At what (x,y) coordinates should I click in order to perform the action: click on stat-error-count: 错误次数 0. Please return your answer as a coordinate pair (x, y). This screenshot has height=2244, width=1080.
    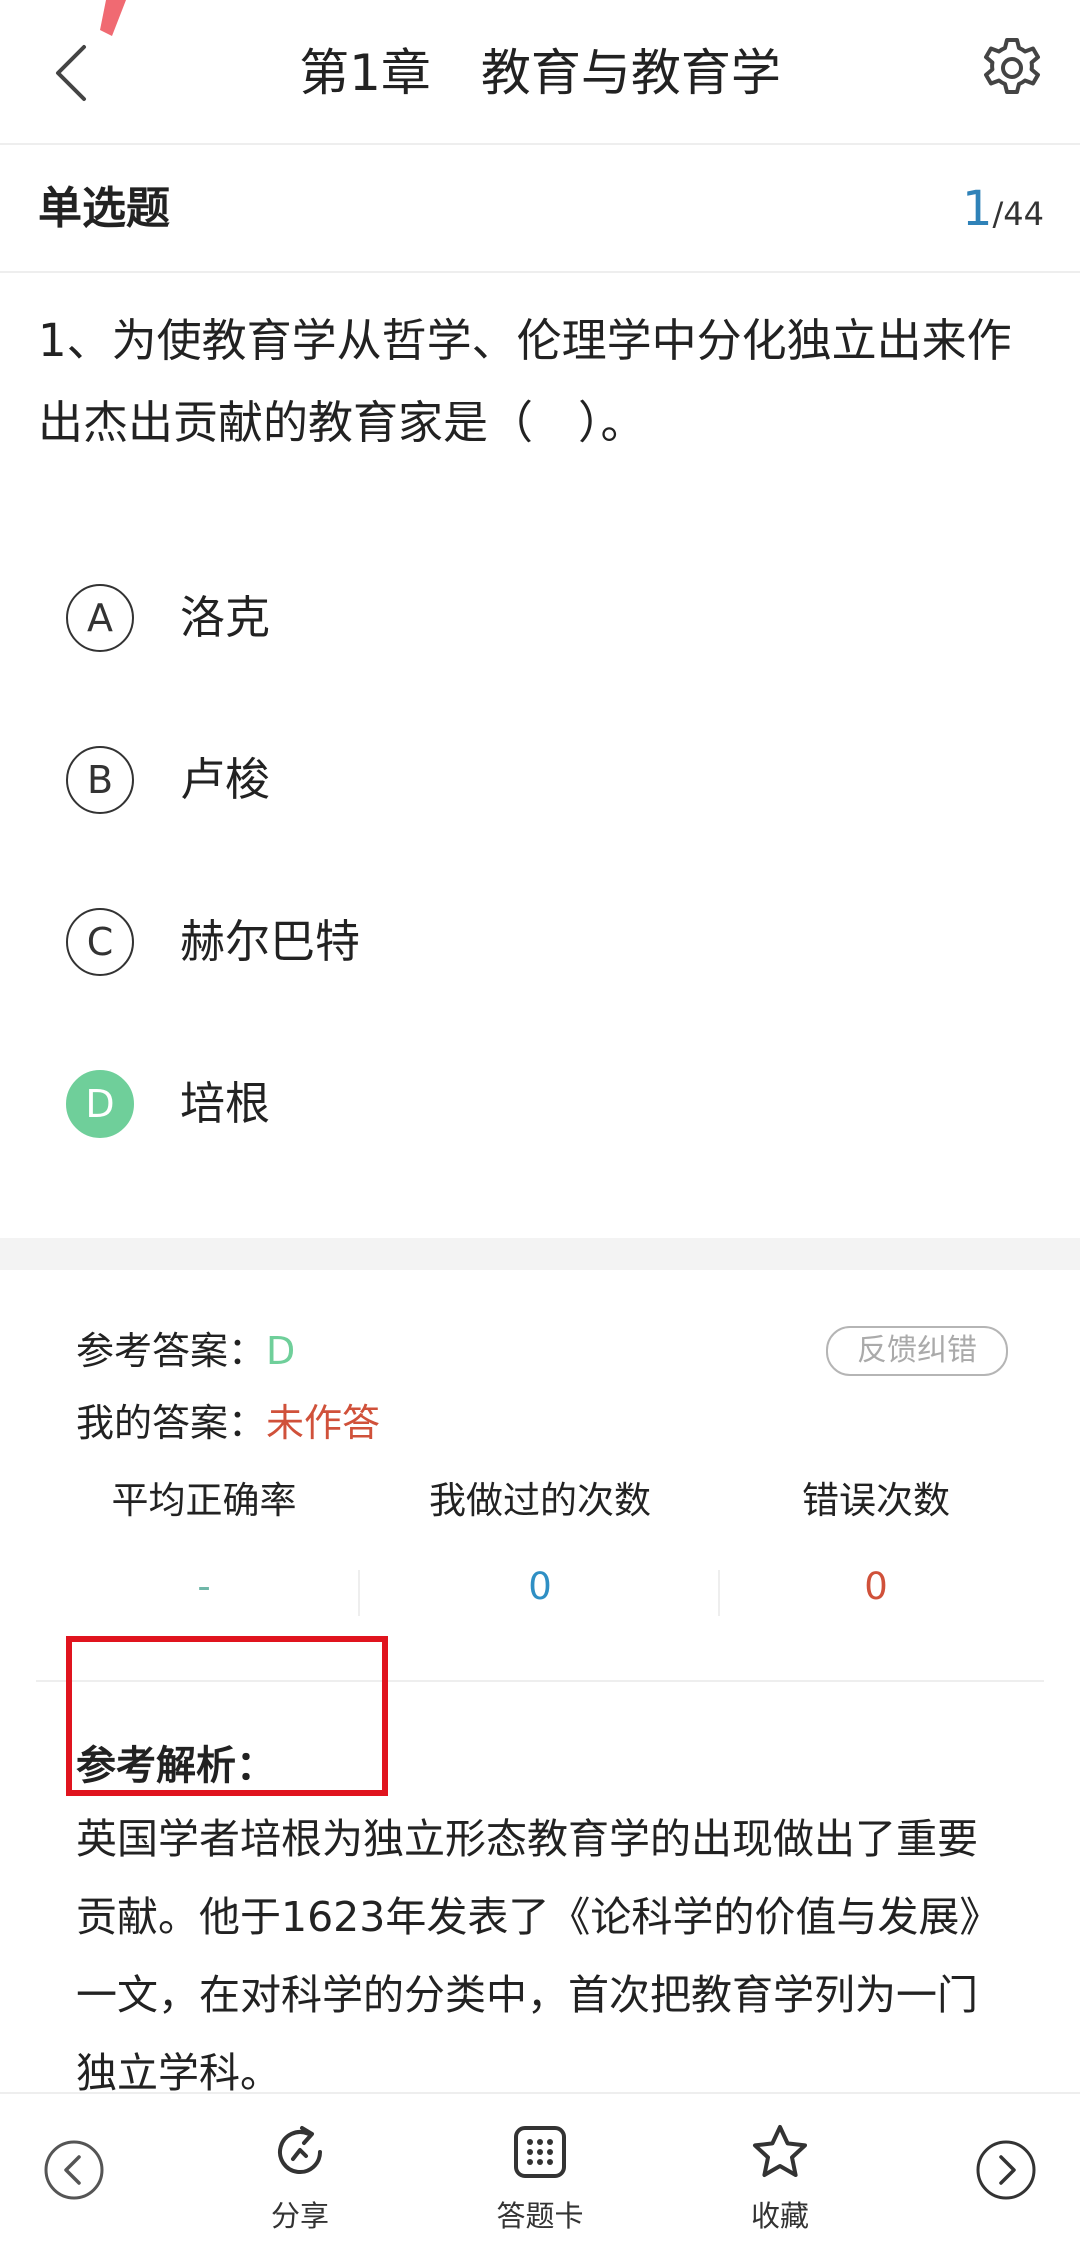
    Looking at the image, I should click on (876, 1570).